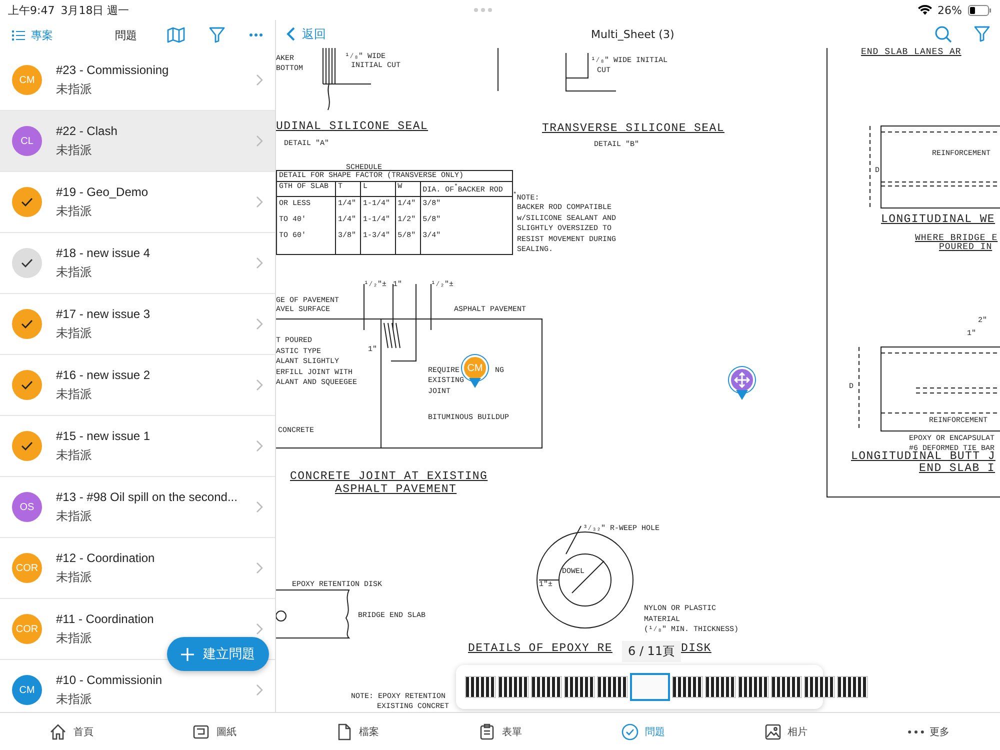 This screenshot has width=1000, height=750. Describe the element at coordinates (187, 654) in the screenshot. I see `plus-icon` at that location.